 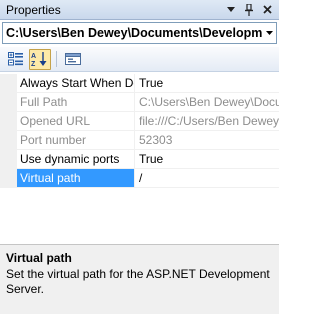 What do you see at coordinates (249, 10) in the screenshot?
I see `pin-icon` at bounding box center [249, 10].